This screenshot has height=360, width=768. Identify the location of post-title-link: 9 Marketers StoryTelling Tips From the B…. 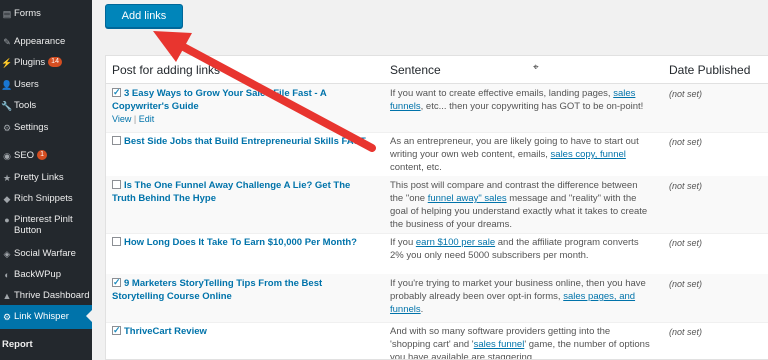
(217, 290).